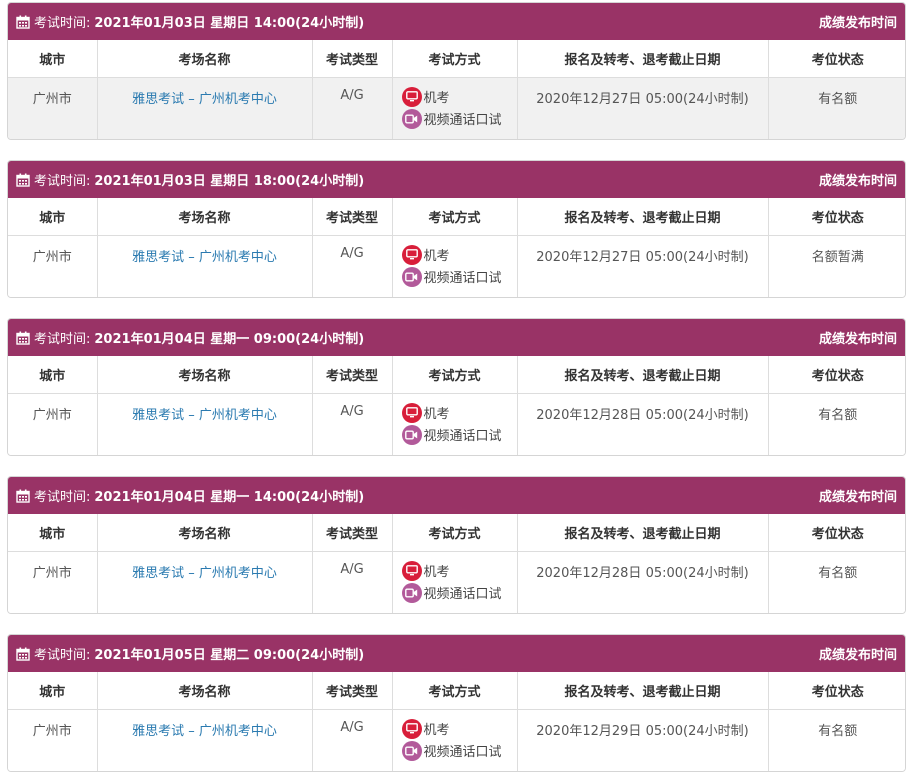 Image resolution: width=919 pixels, height=779 pixels. What do you see at coordinates (190, 653) in the screenshot?
I see `session-time-block: 考试时间: 2021年01月05日 星期二 09:00(24小时制)` at bounding box center [190, 653].